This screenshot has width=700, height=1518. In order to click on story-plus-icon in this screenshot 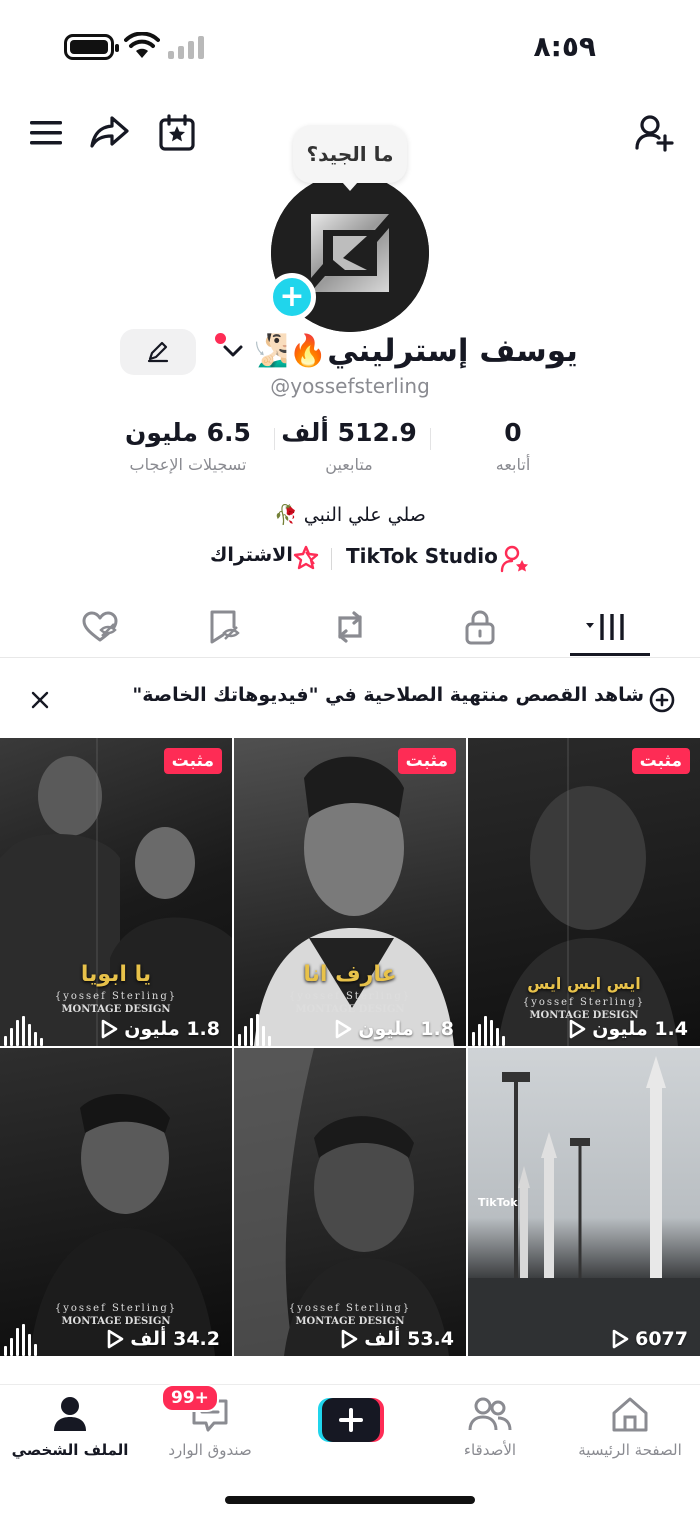, I will do `click(662, 700)`.